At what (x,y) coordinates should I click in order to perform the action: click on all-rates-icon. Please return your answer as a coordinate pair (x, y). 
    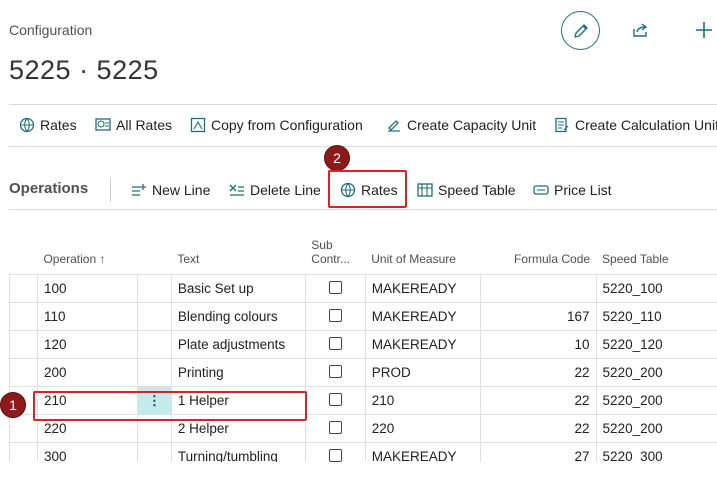
    Looking at the image, I should click on (103, 125).